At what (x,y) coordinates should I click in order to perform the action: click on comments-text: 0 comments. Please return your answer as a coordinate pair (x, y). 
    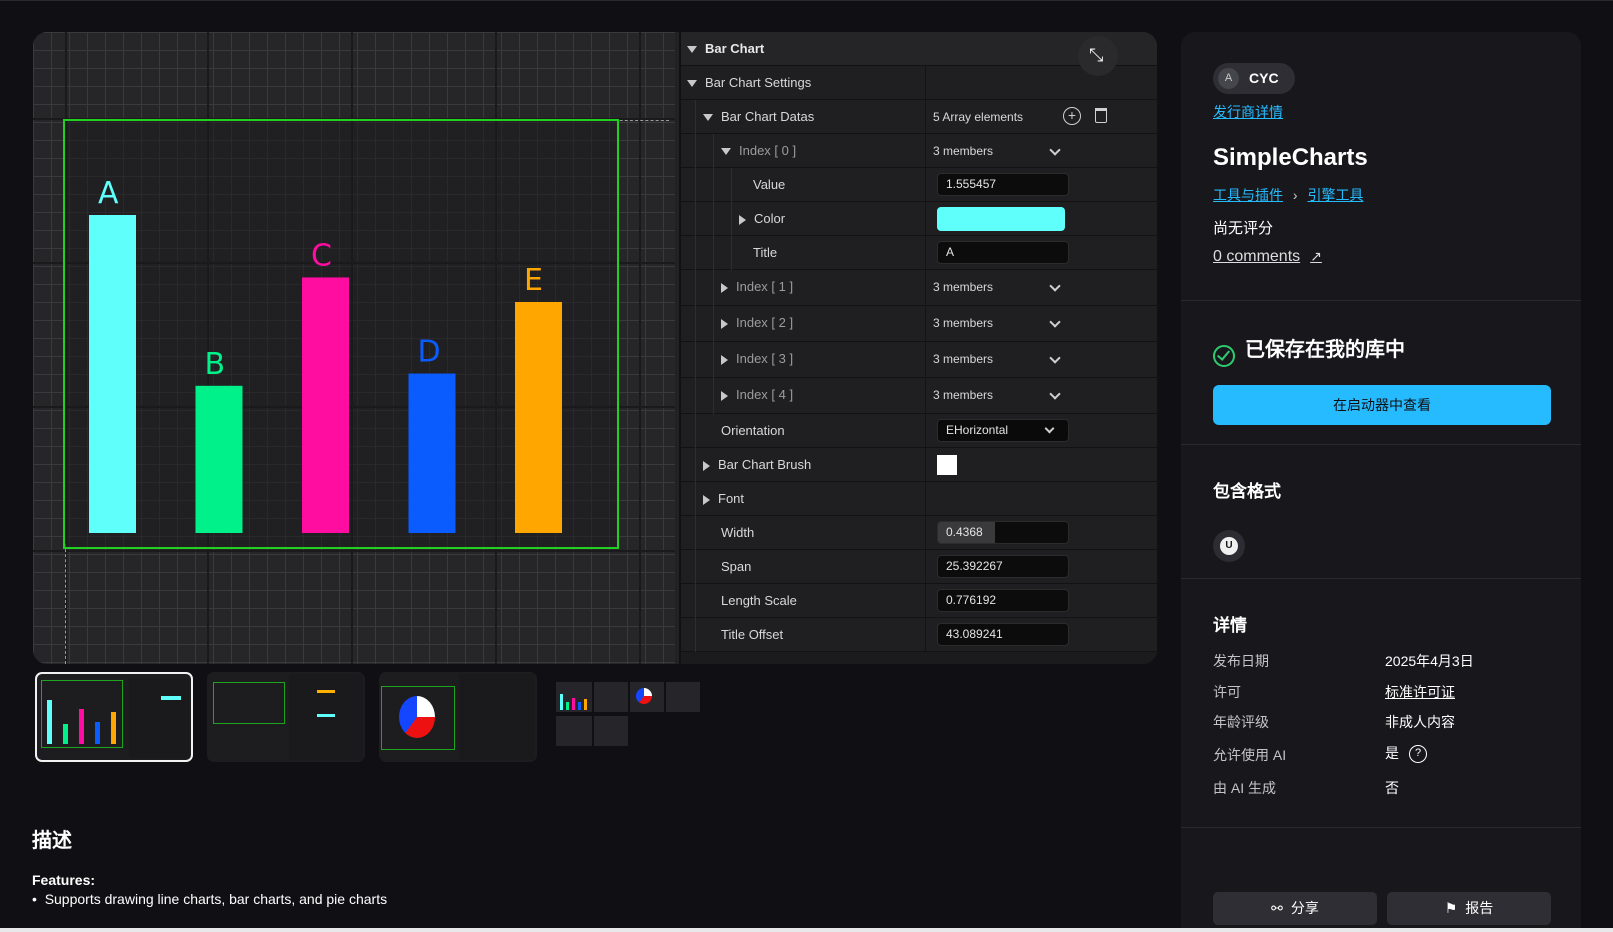
    Looking at the image, I should click on (1257, 256).